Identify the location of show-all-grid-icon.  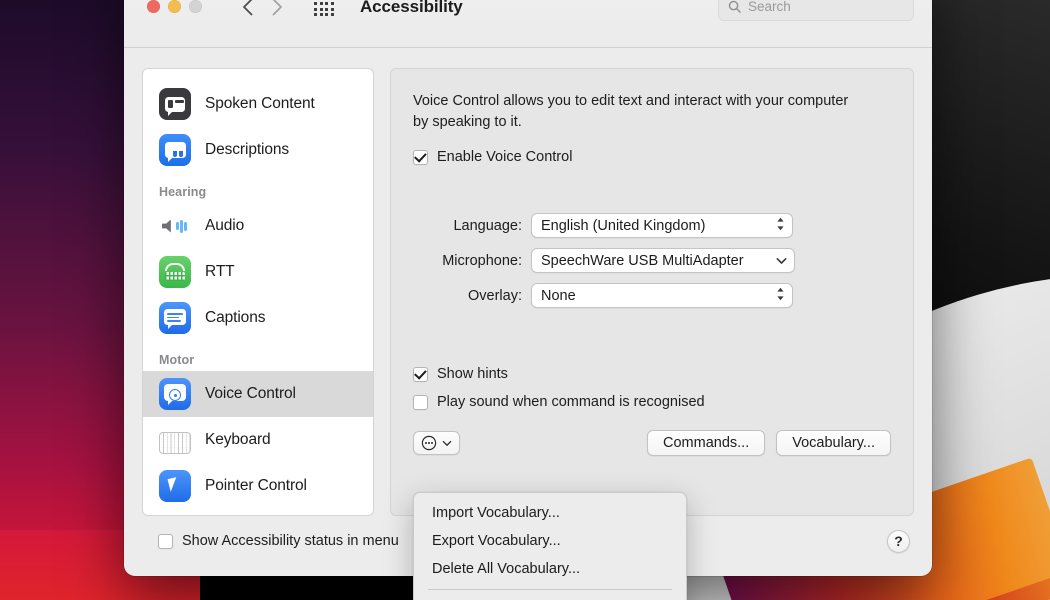
(324, 9).